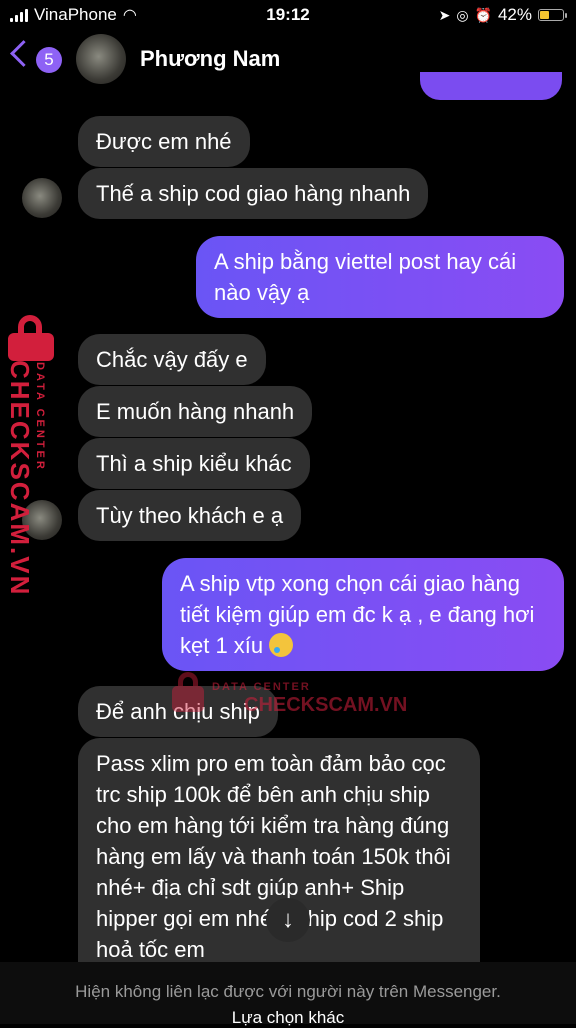 The height and width of the screenshot is (1028, 576). I want to click on contact-avatar, so click(101, 59).